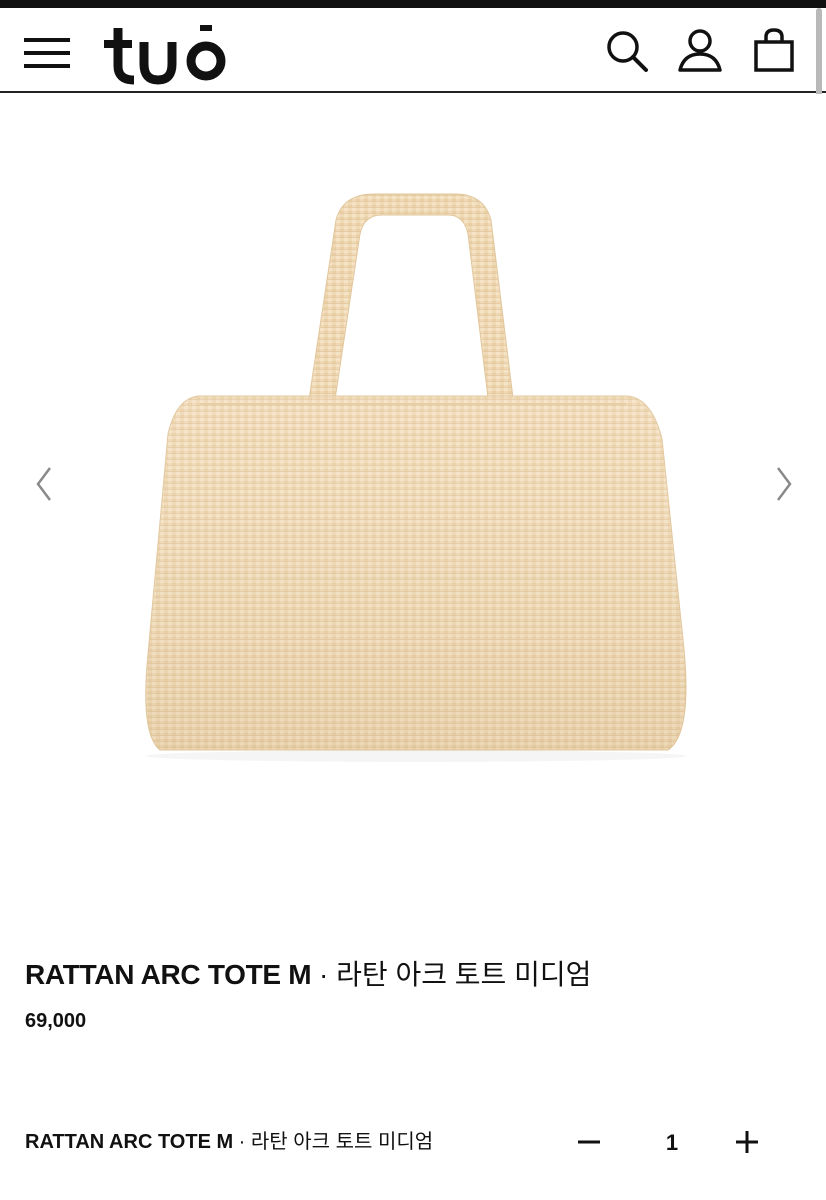  What do you see at coordinates (626, 50) in the screenshot?
I see `search-icon` at bounding box center [626, 50].